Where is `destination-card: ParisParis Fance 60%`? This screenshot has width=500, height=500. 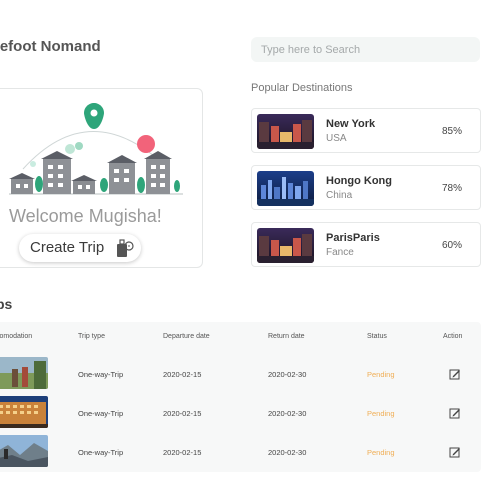 destination-card: ParisParis Fance 60% is located at coordinates (366, 244).